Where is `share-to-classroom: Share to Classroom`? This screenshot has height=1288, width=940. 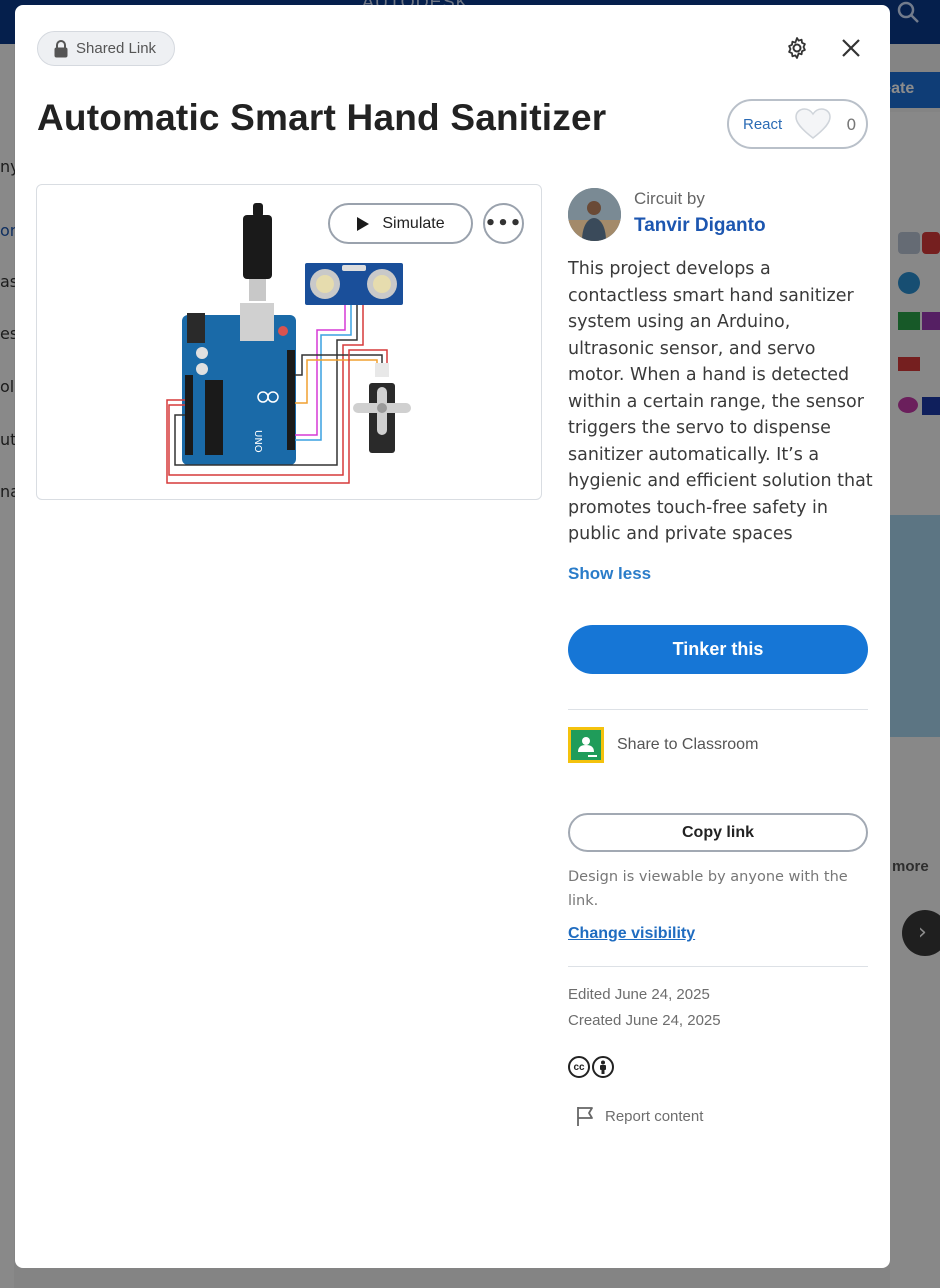
share-to-classroom: Share to Classroom is located at coordinates (663, 745).